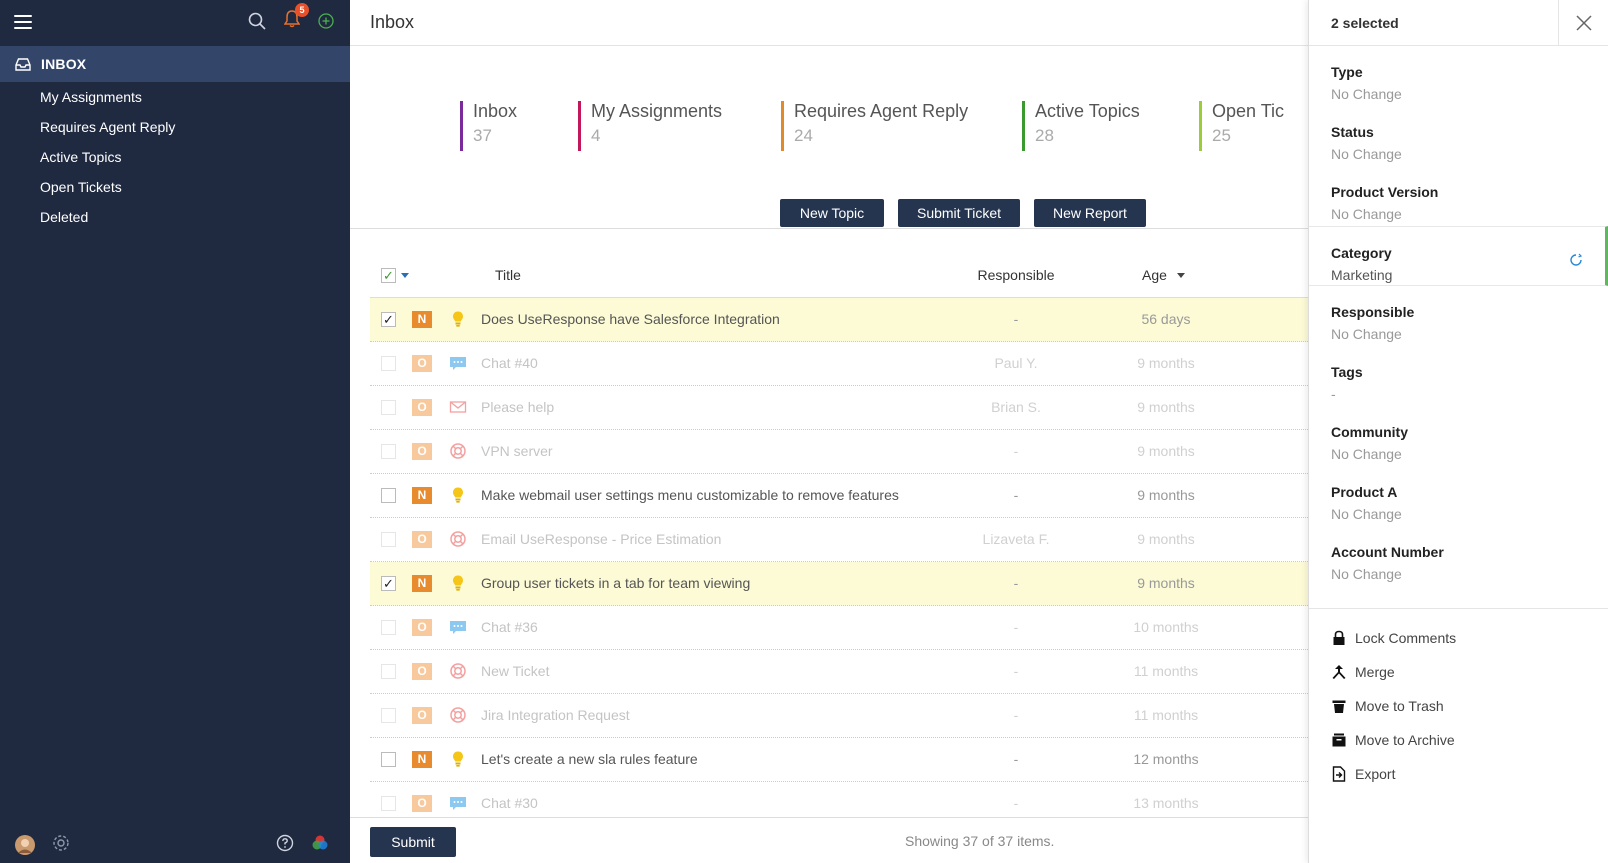 Image resolution: width=1608 pixels, height=863 pixels. I want to click on field-product-a: Product A No Change, so click(1458, 496).